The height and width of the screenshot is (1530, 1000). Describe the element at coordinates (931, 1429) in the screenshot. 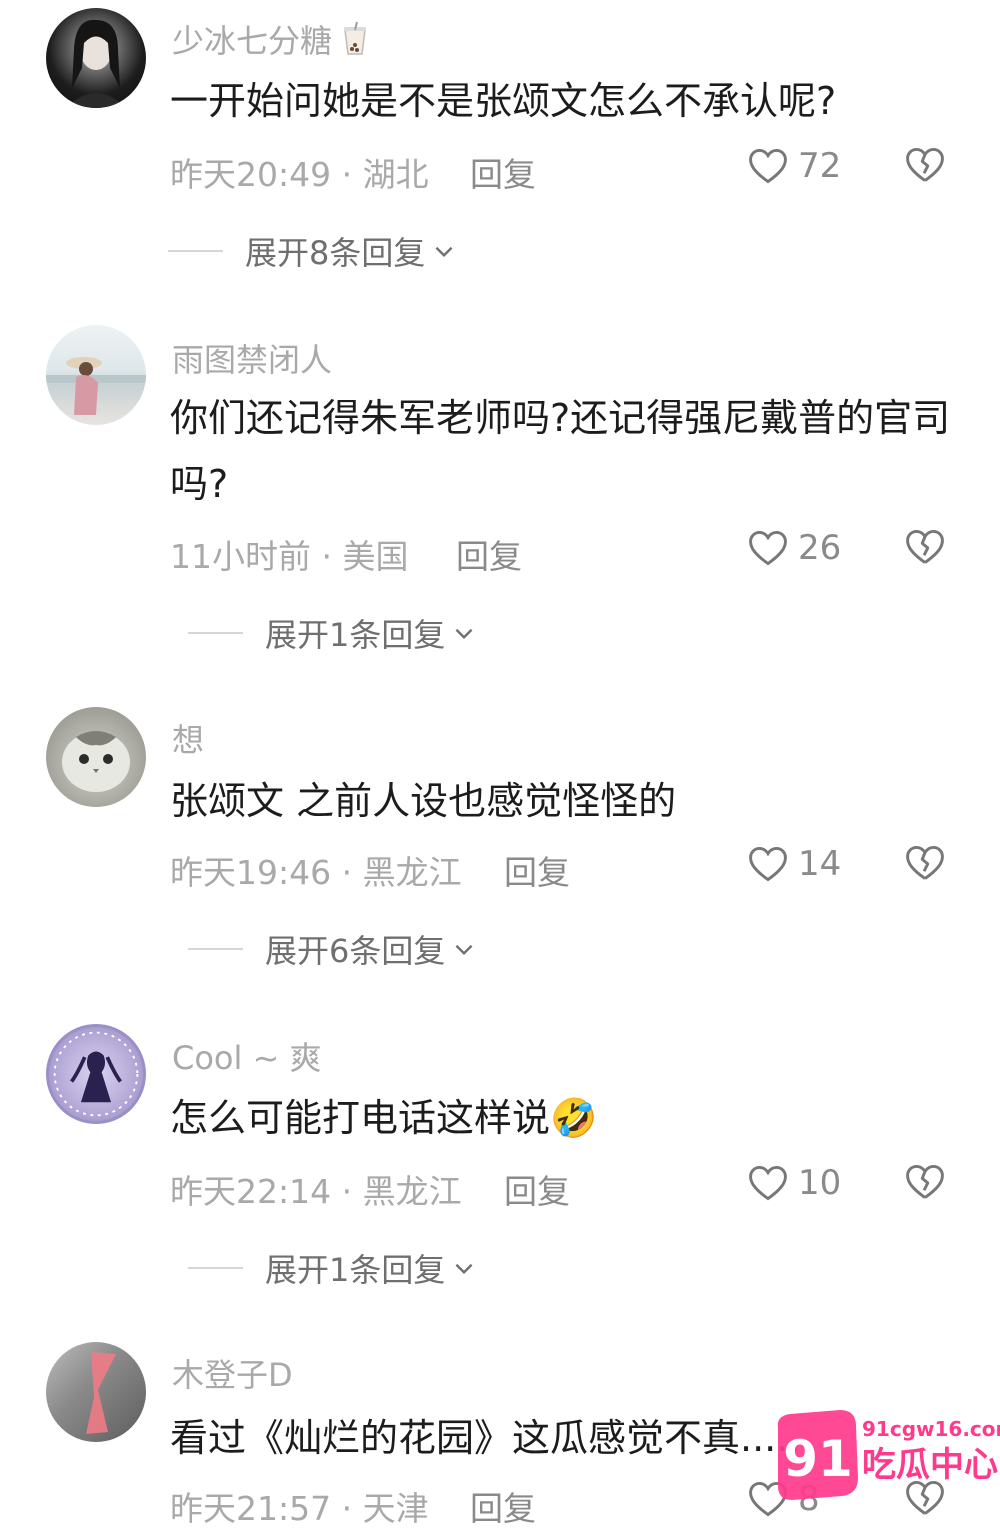

I see `watermark-site: 91cgw16.com` at that location.